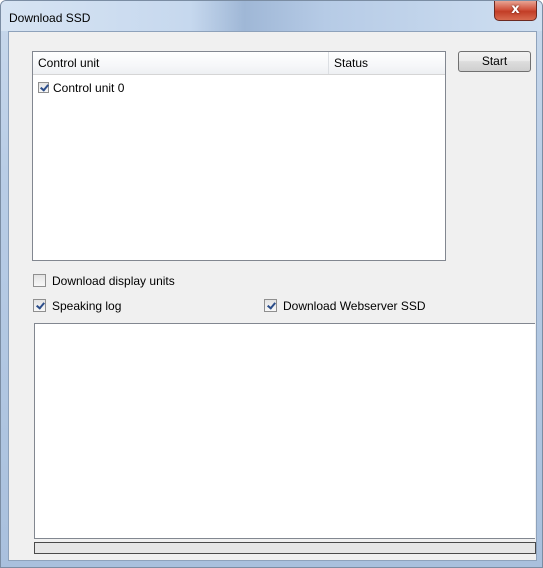 Image resolution: width=543 pixels, height=568 pixels. I want to click on start-button: Start, so click(494, 61).